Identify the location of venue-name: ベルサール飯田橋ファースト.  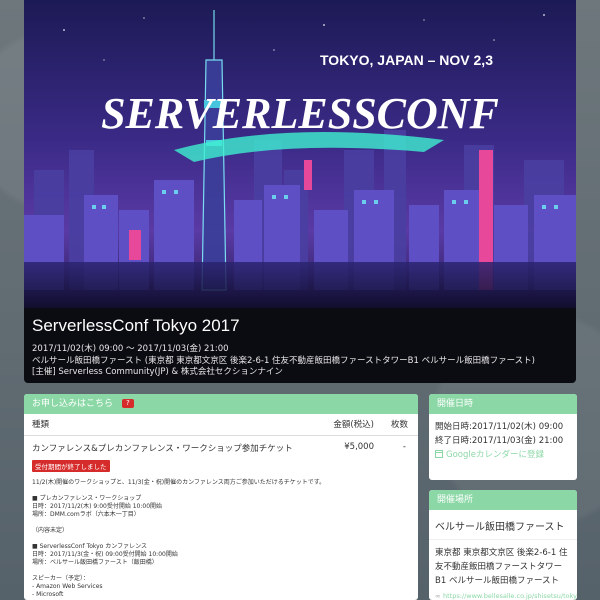
(503, 525).